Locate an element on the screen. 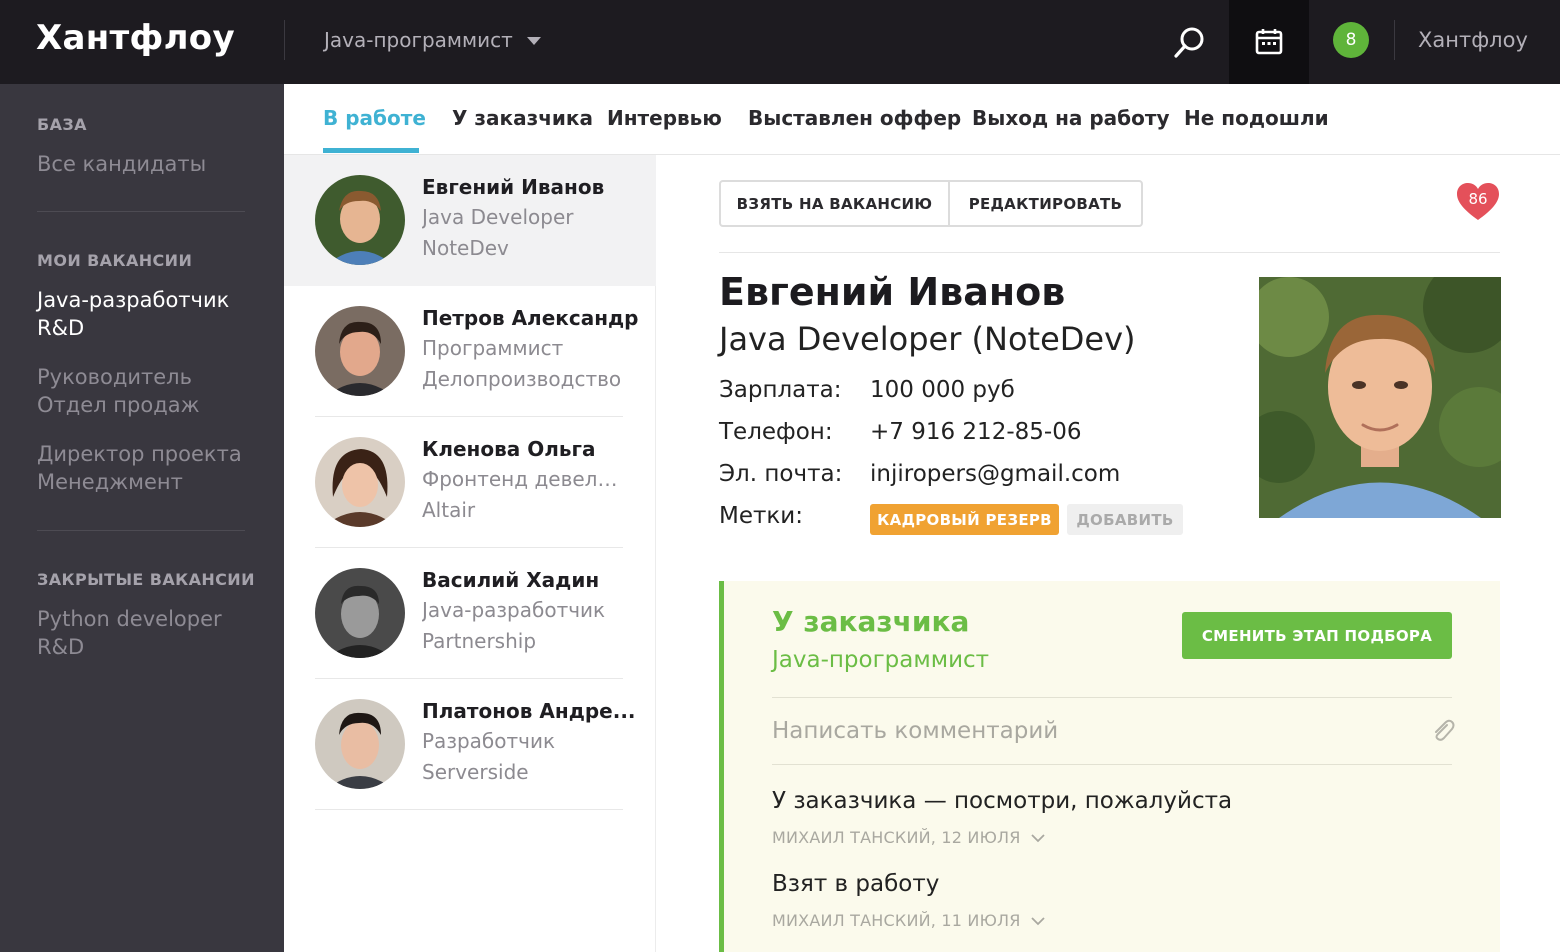 This screenshot has width=1560, height=952. sidebar-item-sales-head: Руководитель Отдел продаж is located at coordinates (118, 391).